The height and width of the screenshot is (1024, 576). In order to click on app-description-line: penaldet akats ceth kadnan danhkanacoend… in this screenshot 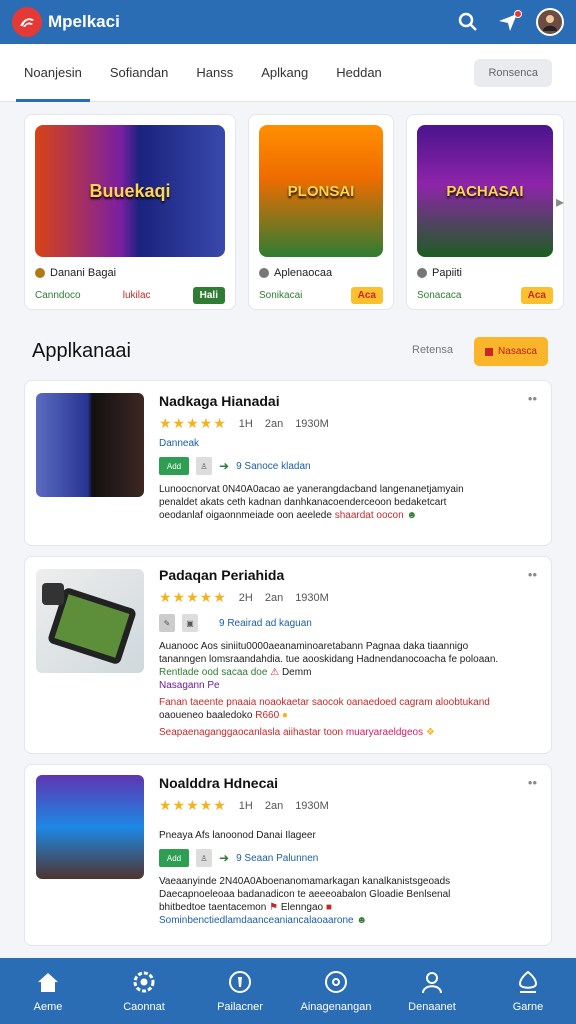, I will do `click(303, 502)`.